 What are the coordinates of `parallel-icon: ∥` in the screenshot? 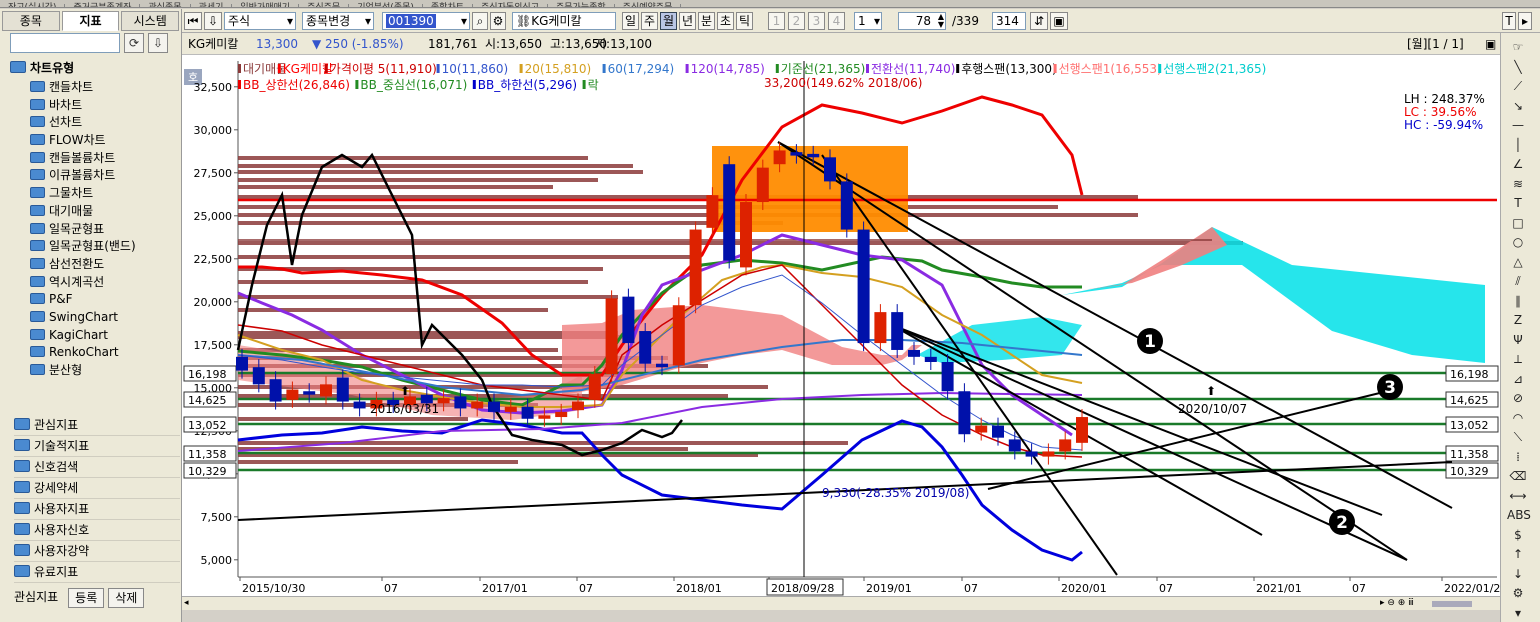 It's located at (1518, 301).